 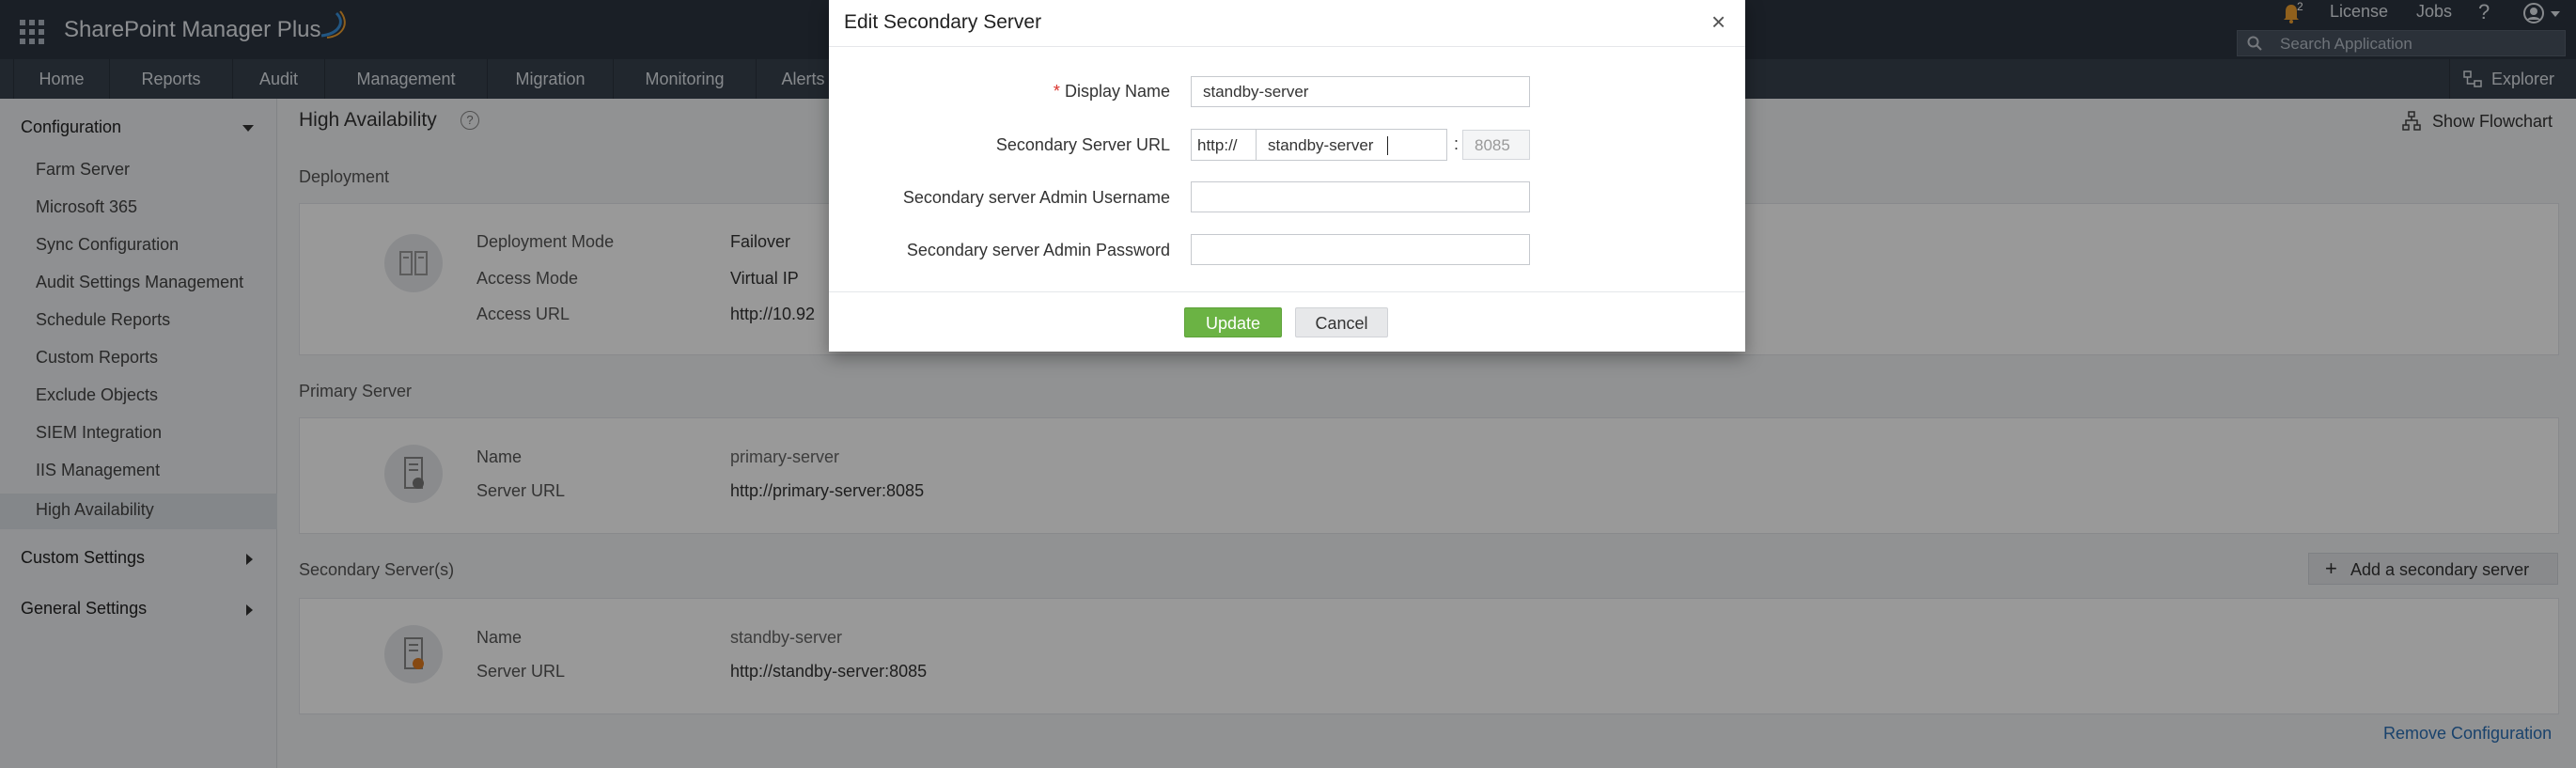 What do you see at coordinates (1718, 22) in the screenshot?
I see `close-icon: ×` at bounding box center [1718, 22].